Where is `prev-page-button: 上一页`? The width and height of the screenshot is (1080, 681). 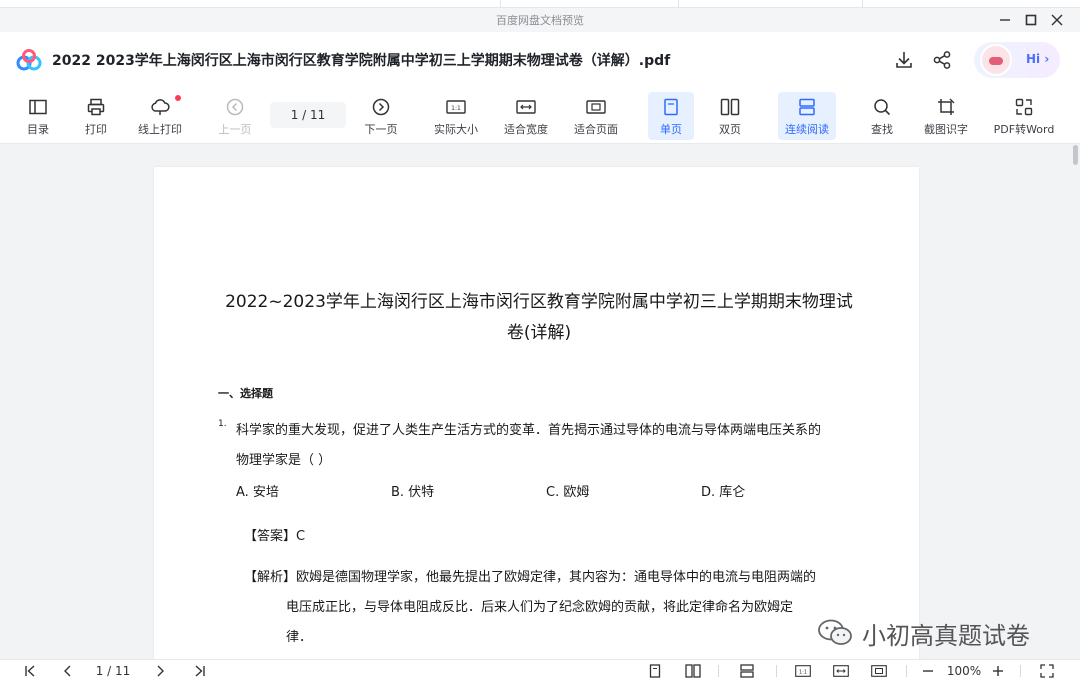 prev-page-button: 上一页 is located at coordinates (235, 116).